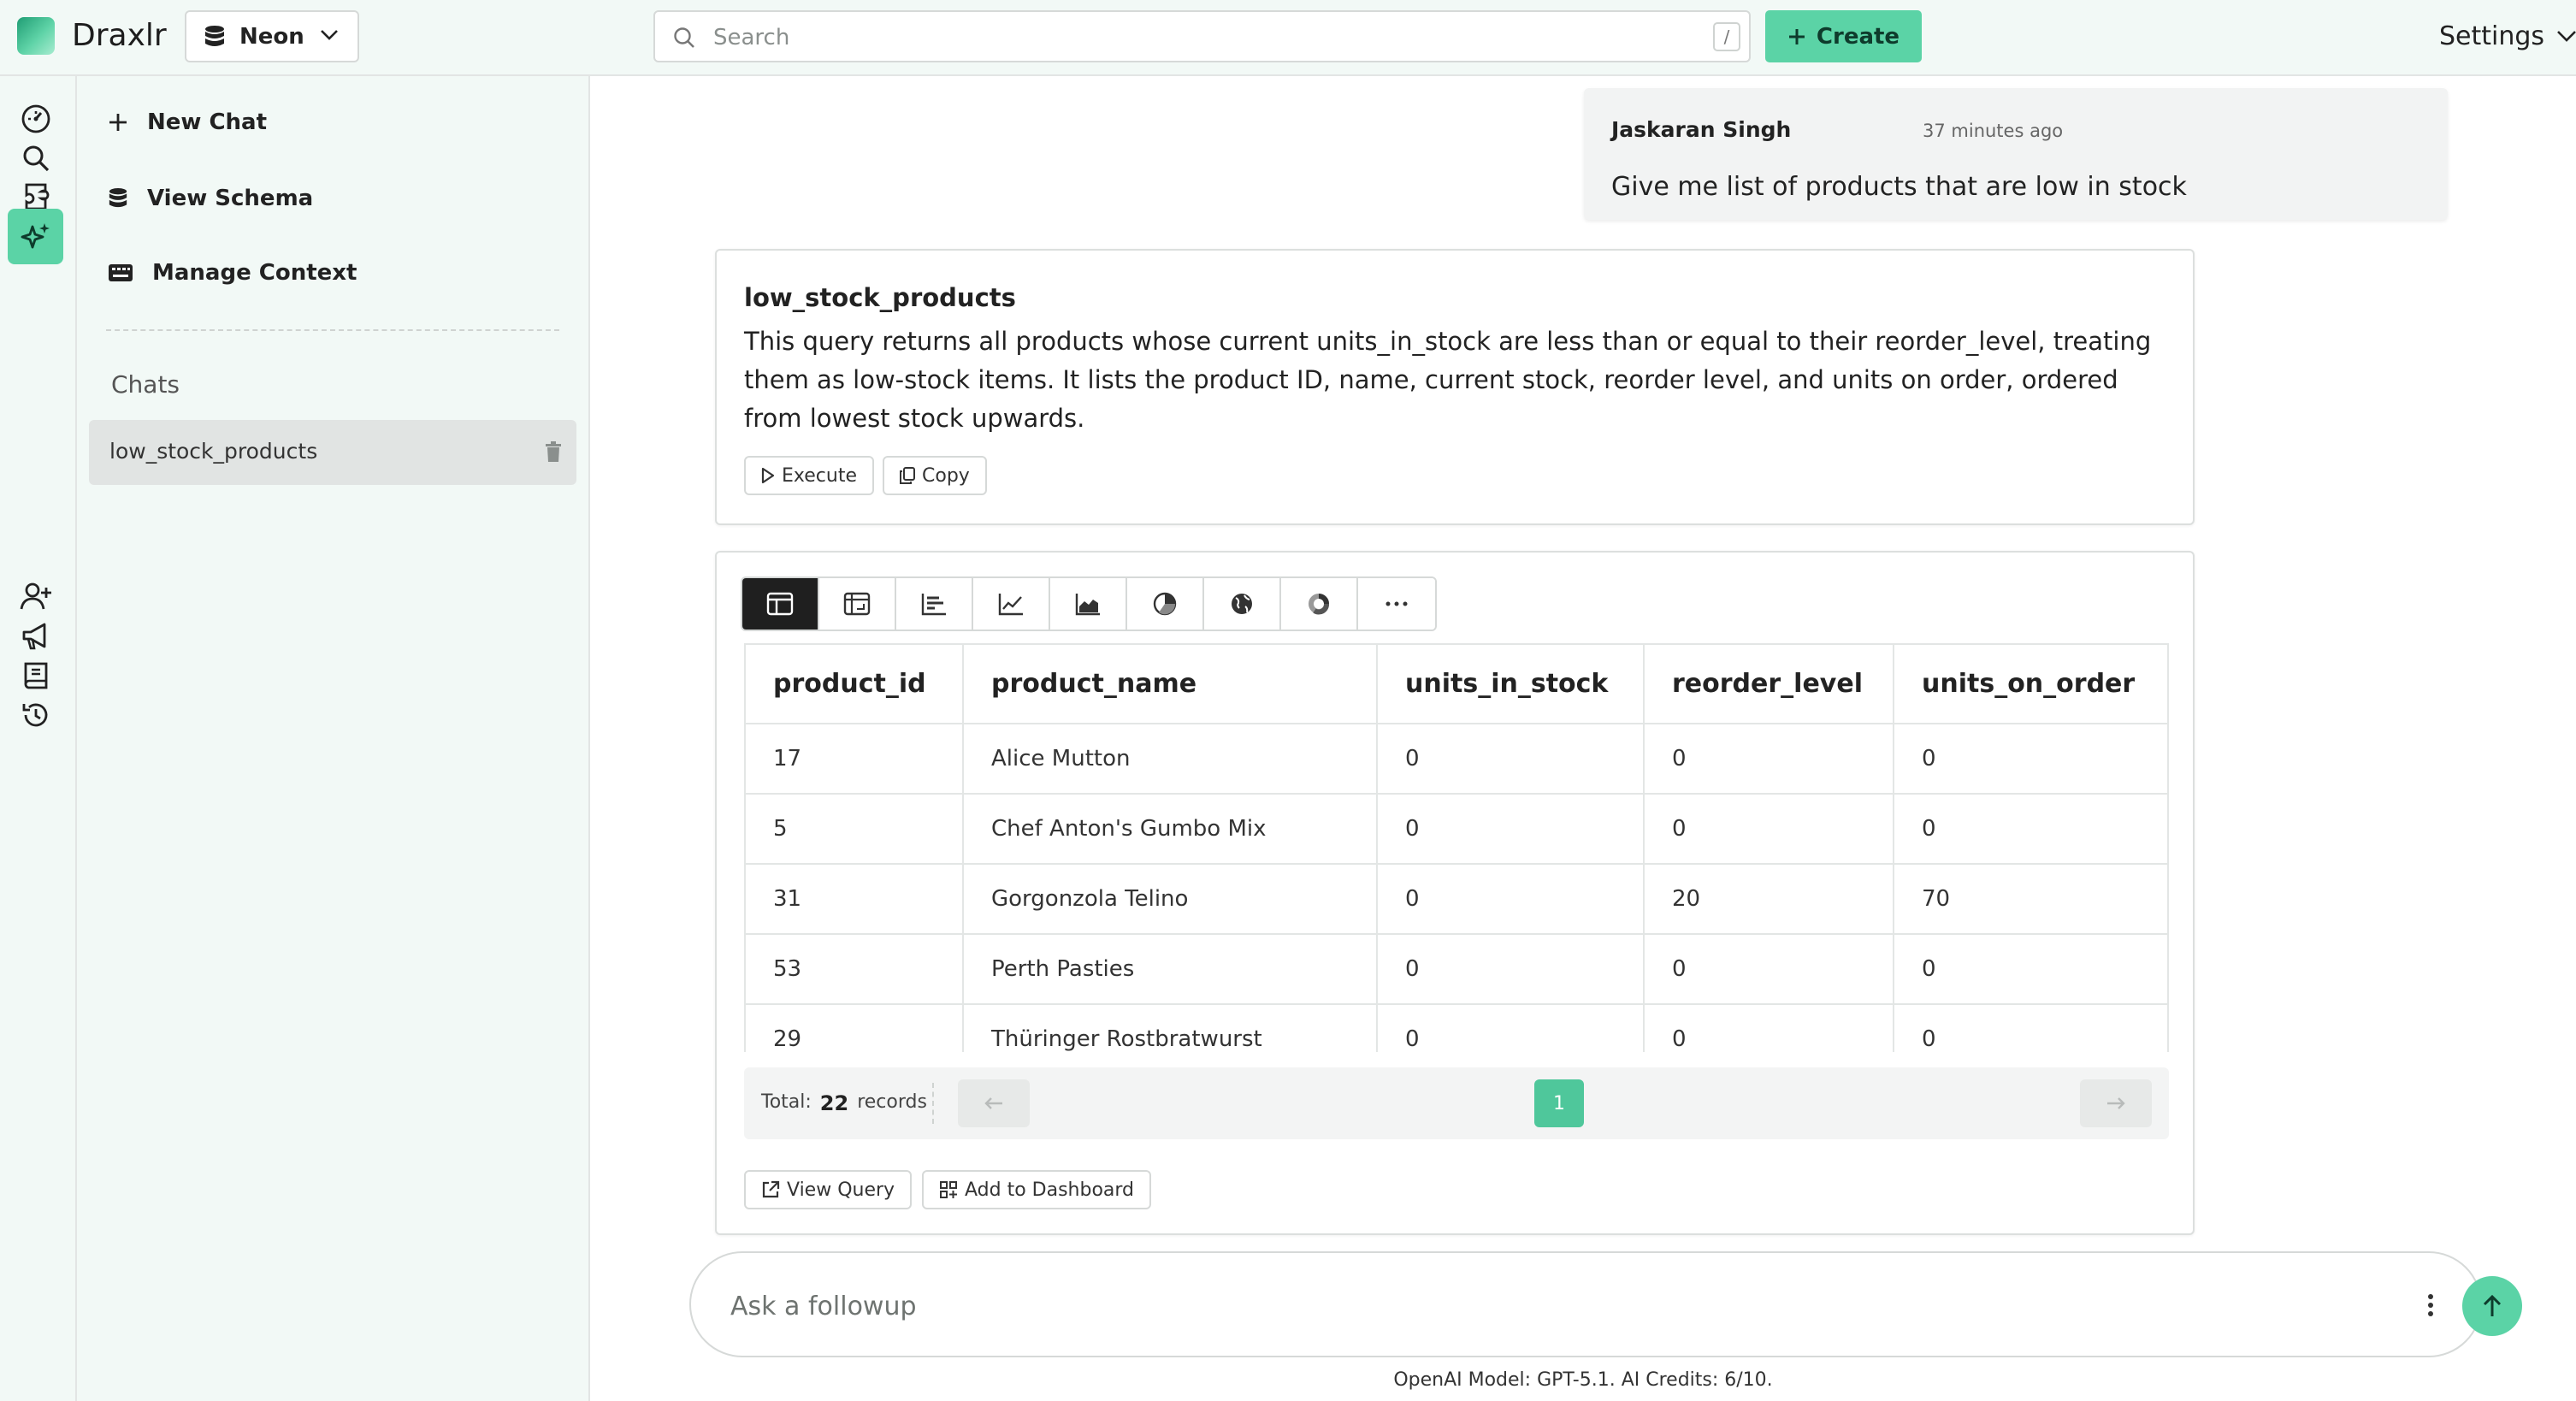  I want to click on settings-label: Settings, so click(2492, 36).